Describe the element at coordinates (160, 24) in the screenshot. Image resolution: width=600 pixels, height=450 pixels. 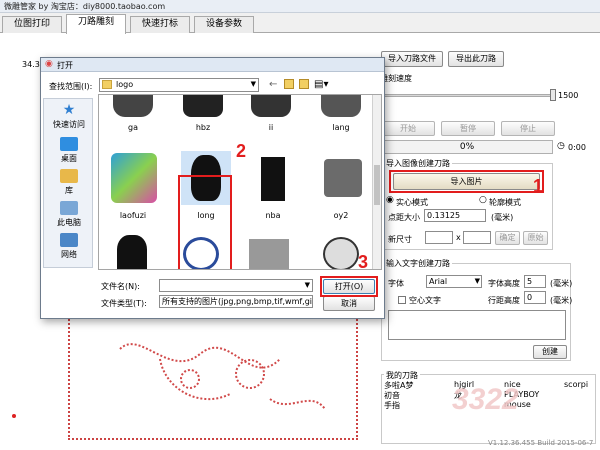
I see `tab-quick-mark: 快速打标` at that location.